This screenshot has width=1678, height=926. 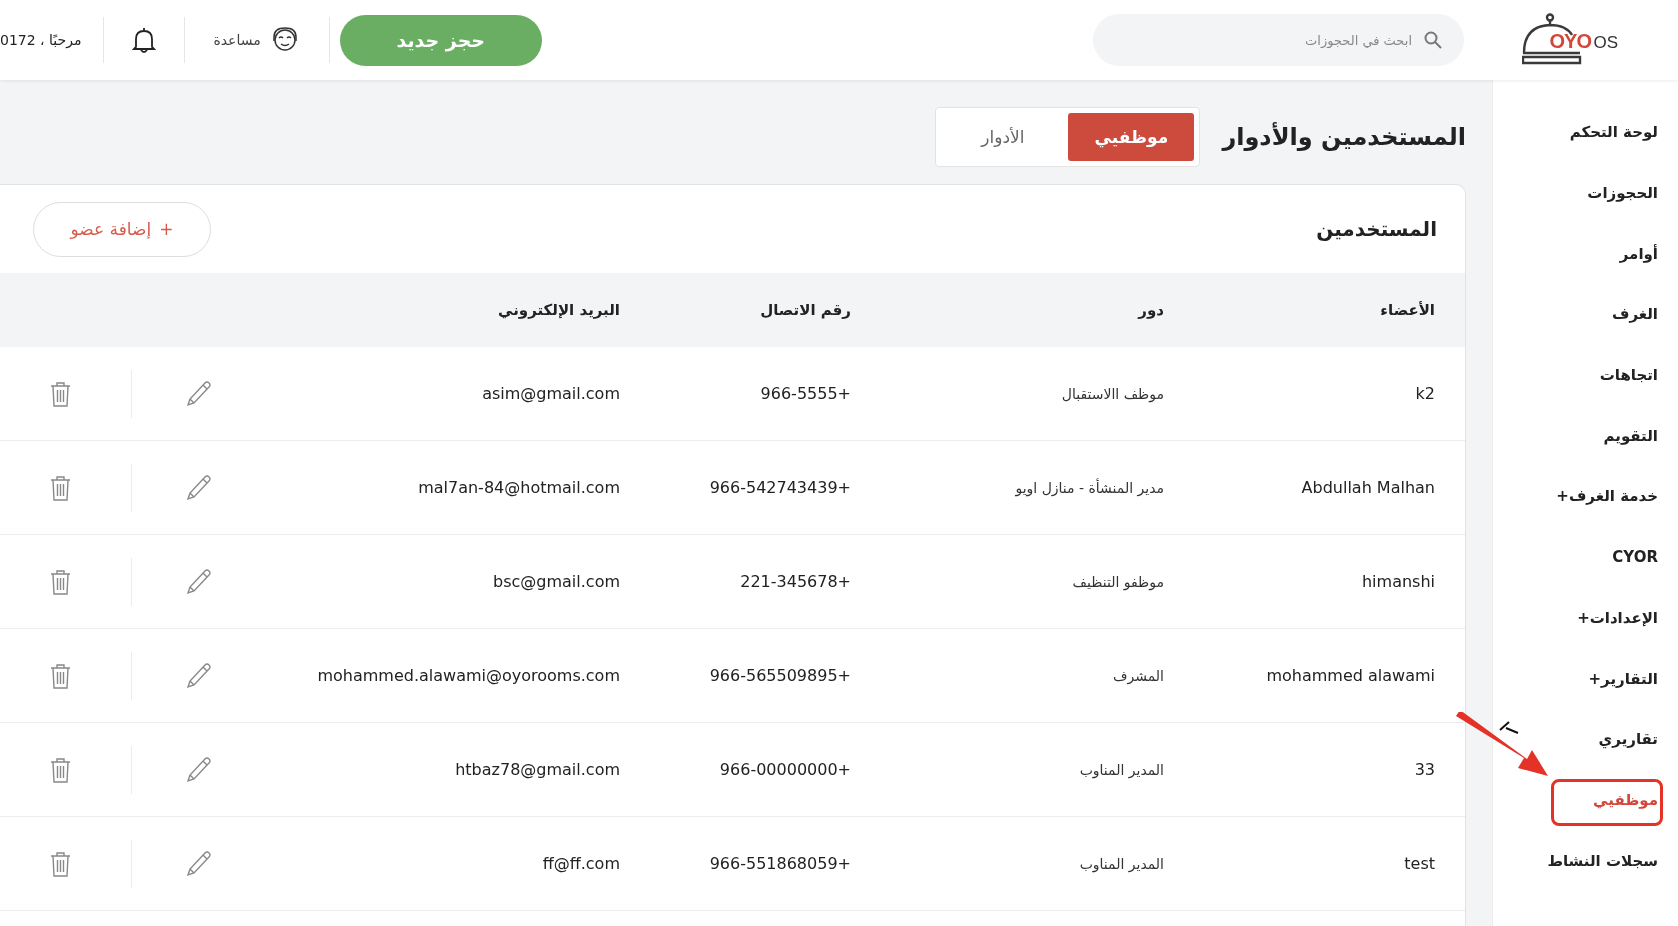 What do you see at coordinates (1585, 132) in the screenshot?
I see `sidebar-item: لوحة التحكم` at bounding box center [1585, 132].